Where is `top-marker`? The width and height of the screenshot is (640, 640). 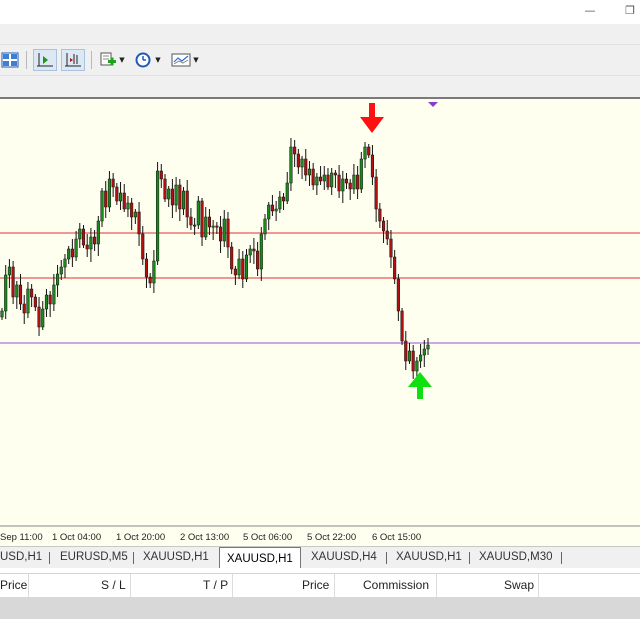 top-marker is located at coordinates (433, 104).